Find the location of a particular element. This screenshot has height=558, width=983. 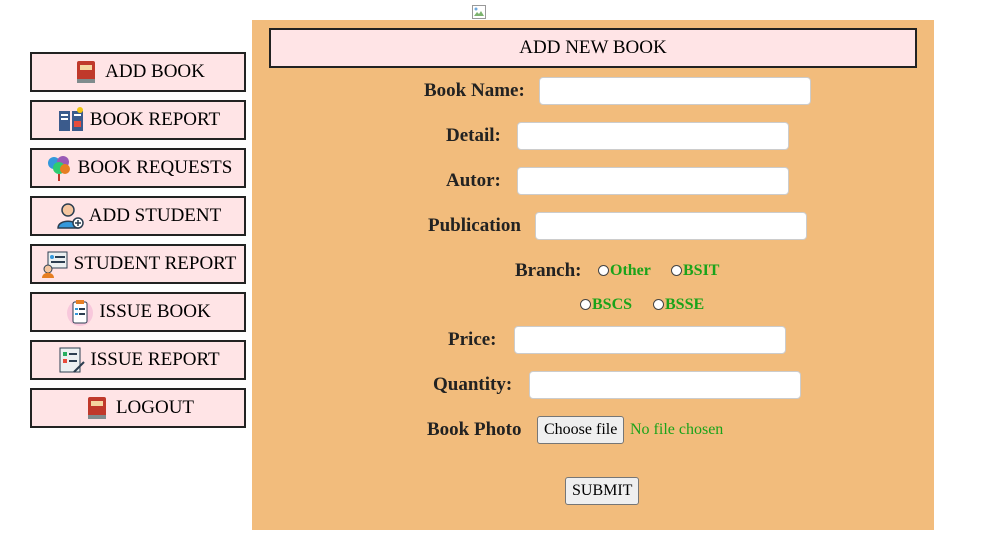

branch-option-bsse: BSSE is located at coordinates (678, 305).